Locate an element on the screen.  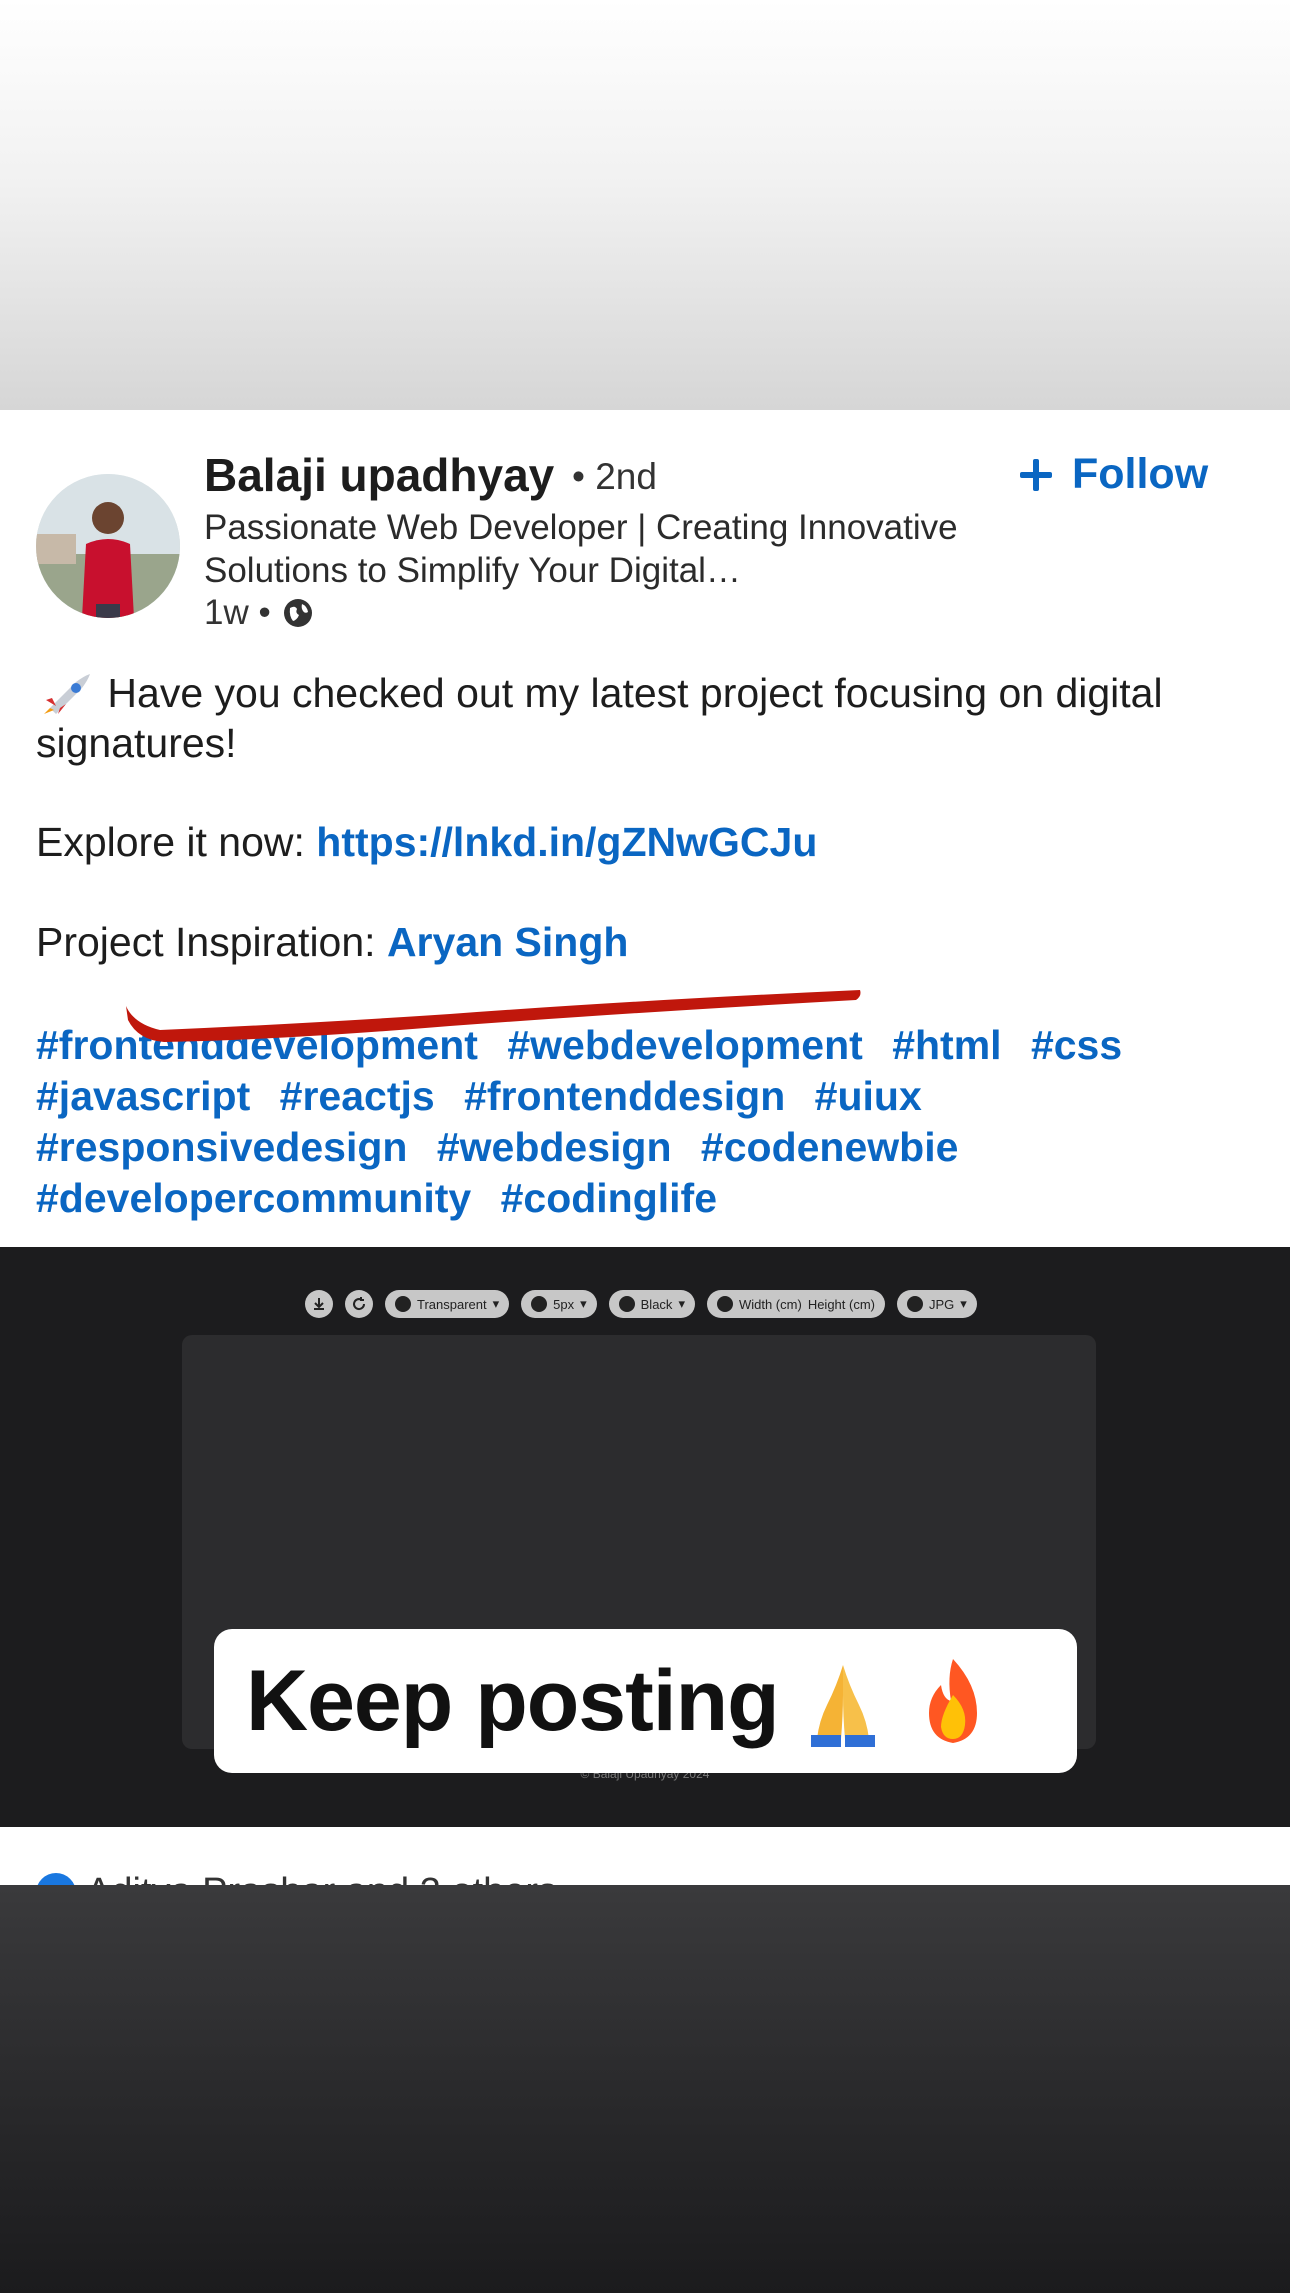
rocket-icon is located at coordinates (66, 693).